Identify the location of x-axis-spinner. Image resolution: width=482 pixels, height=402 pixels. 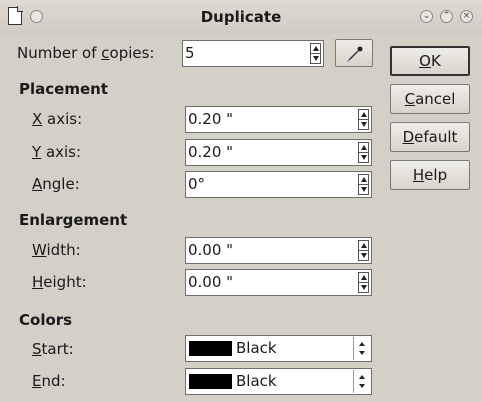
(363, 119).